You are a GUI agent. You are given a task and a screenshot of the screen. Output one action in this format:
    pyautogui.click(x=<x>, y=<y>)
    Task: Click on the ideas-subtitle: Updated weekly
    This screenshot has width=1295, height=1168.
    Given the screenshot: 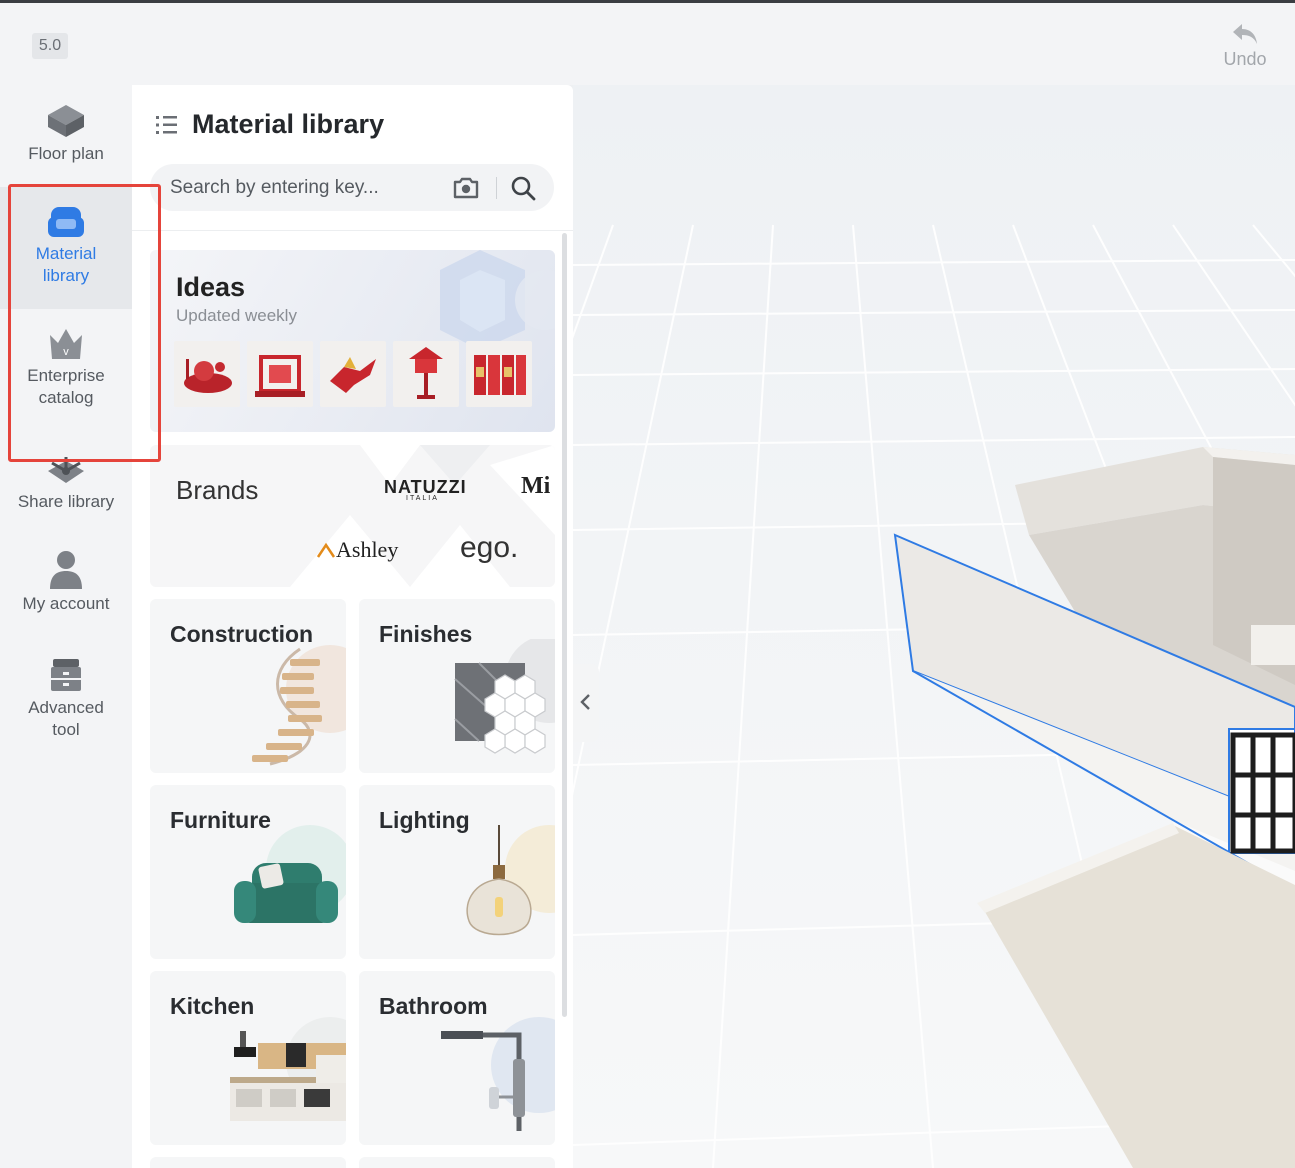 What is the action you would take?
    pyautogui.click(x=236, y=315)
    